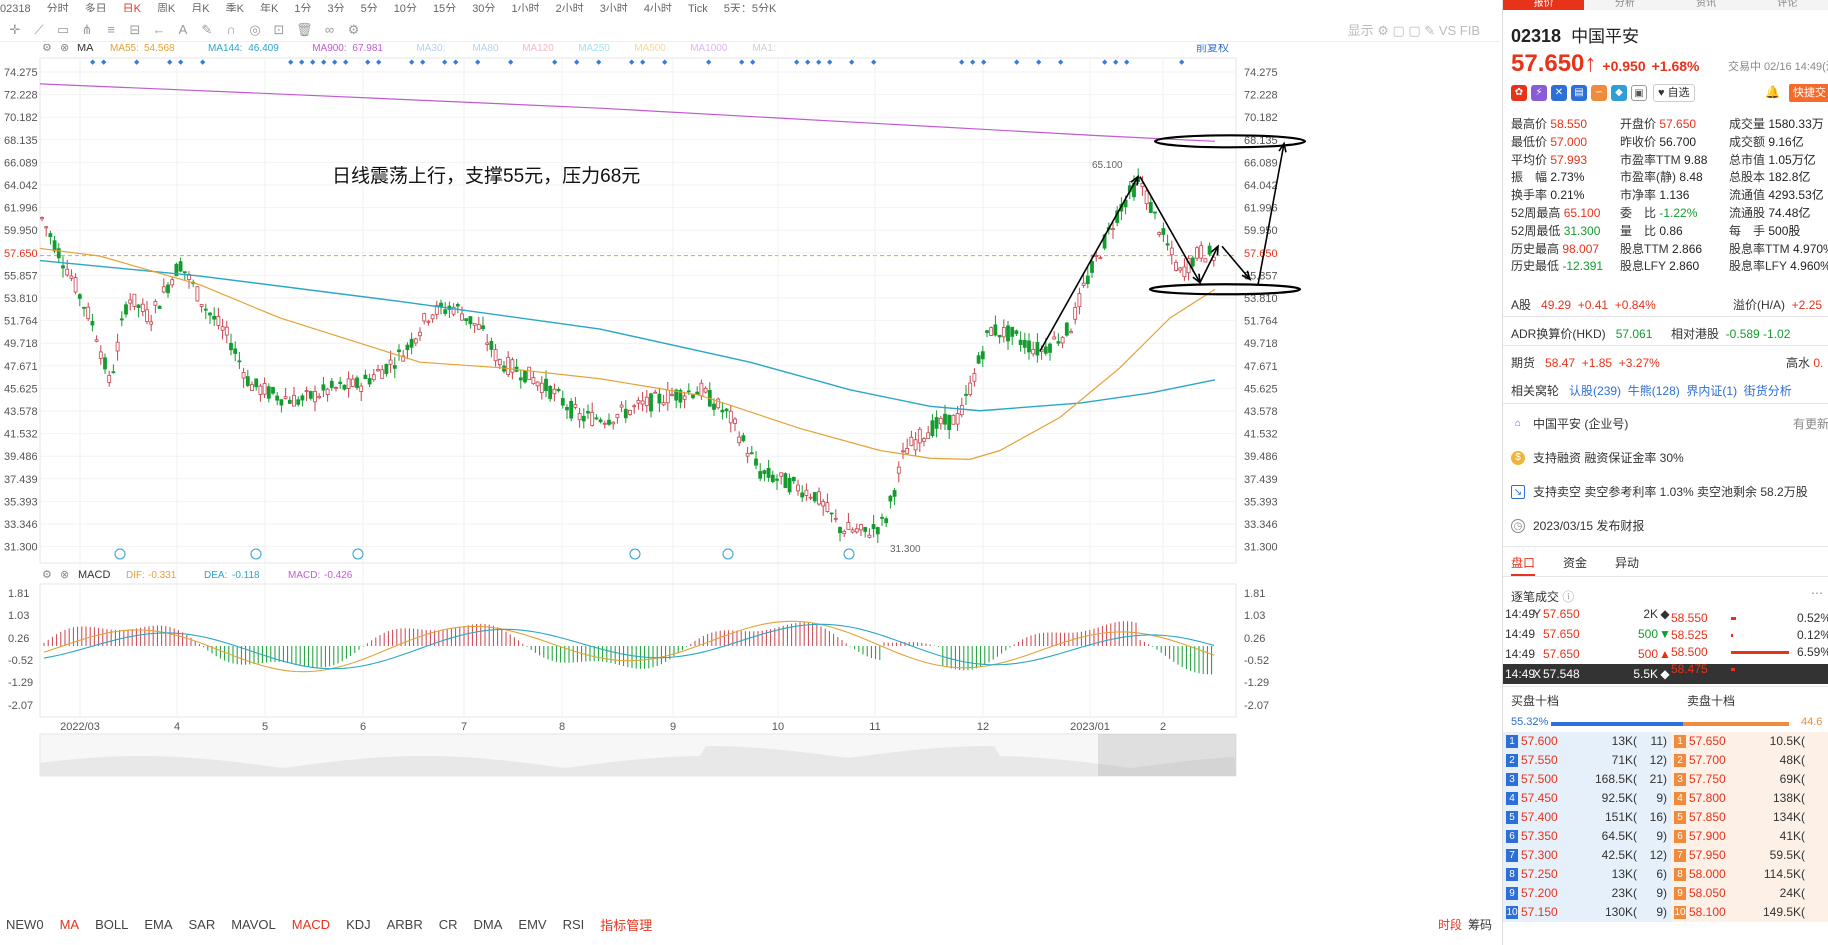  I want to click on tab-orderbook: 盘口, so click(1523, 565).